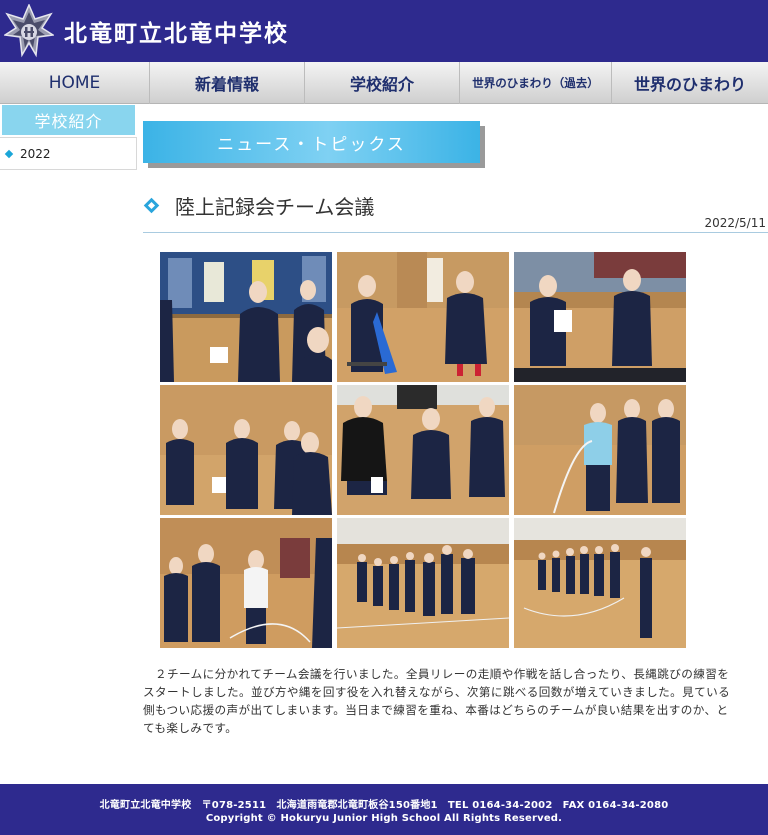 The width and height of the screenshot is (768, 835). What do you see at coordinates (68, 153) in the screenshot?
I see `sidebar-item-2022: 2022` at bounding box center [68, 153].